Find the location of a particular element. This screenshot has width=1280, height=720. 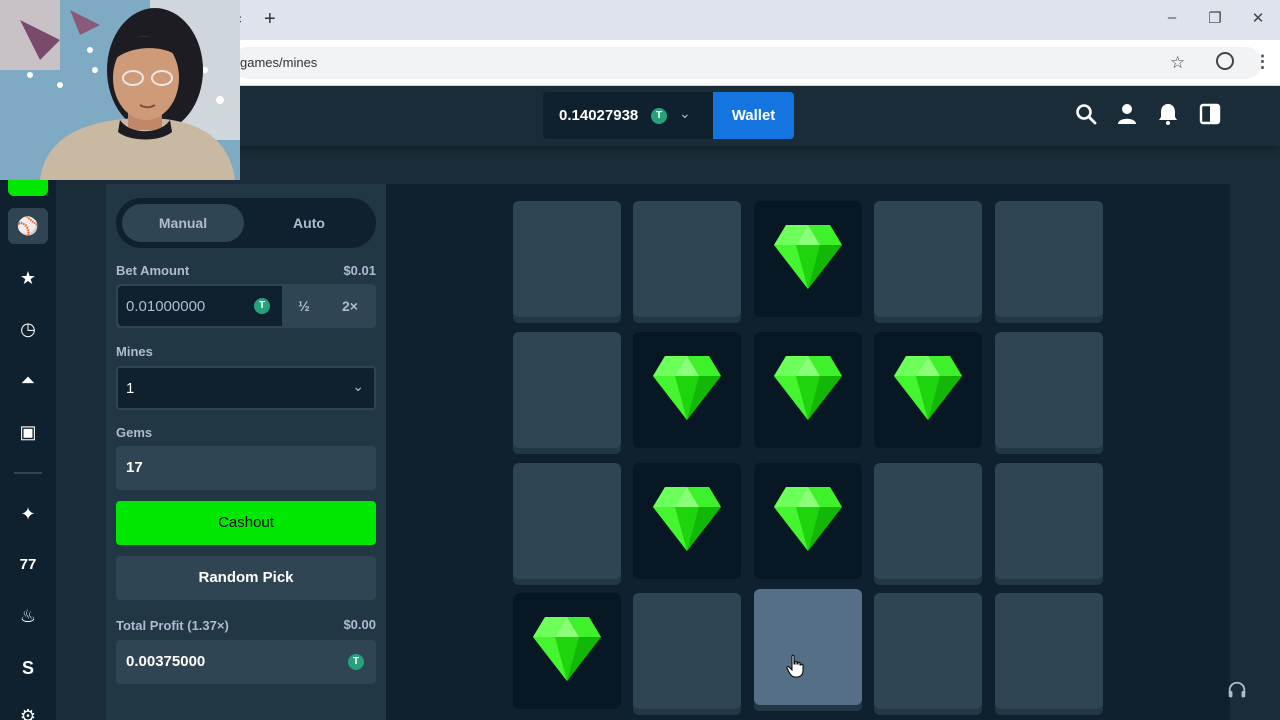

minimize-button: – is located at coordinates (1172, 17).